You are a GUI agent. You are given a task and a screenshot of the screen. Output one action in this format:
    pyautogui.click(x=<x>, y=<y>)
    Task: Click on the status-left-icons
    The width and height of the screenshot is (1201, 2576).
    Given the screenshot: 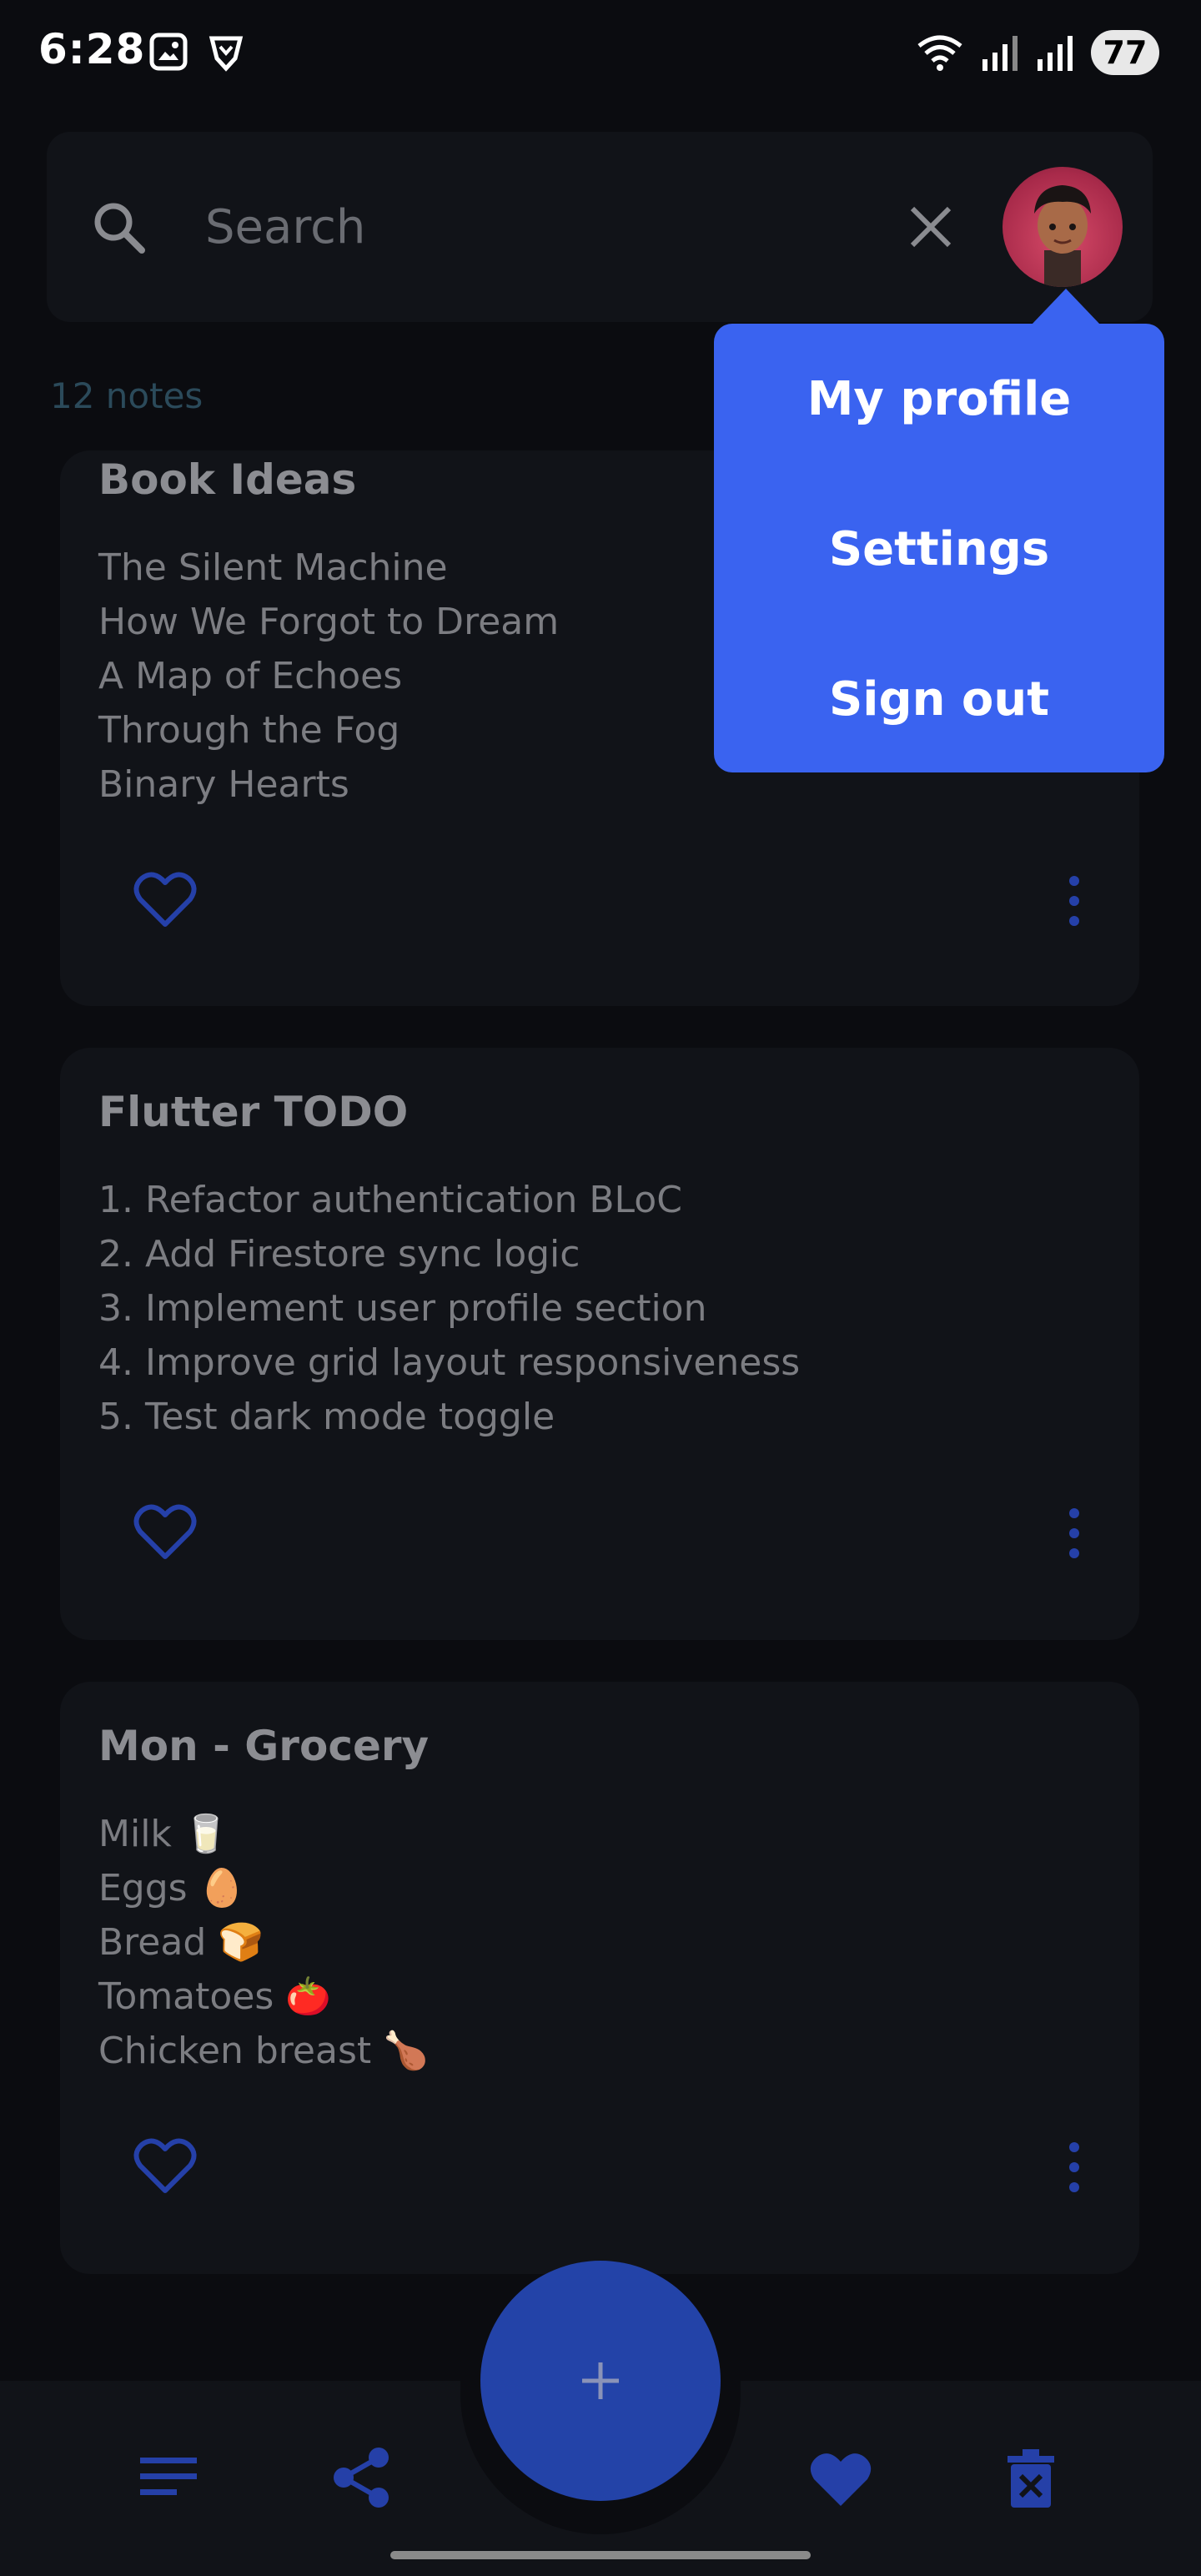 What is the action you would take?
    pyautogui.click(x=197, y=52)
    